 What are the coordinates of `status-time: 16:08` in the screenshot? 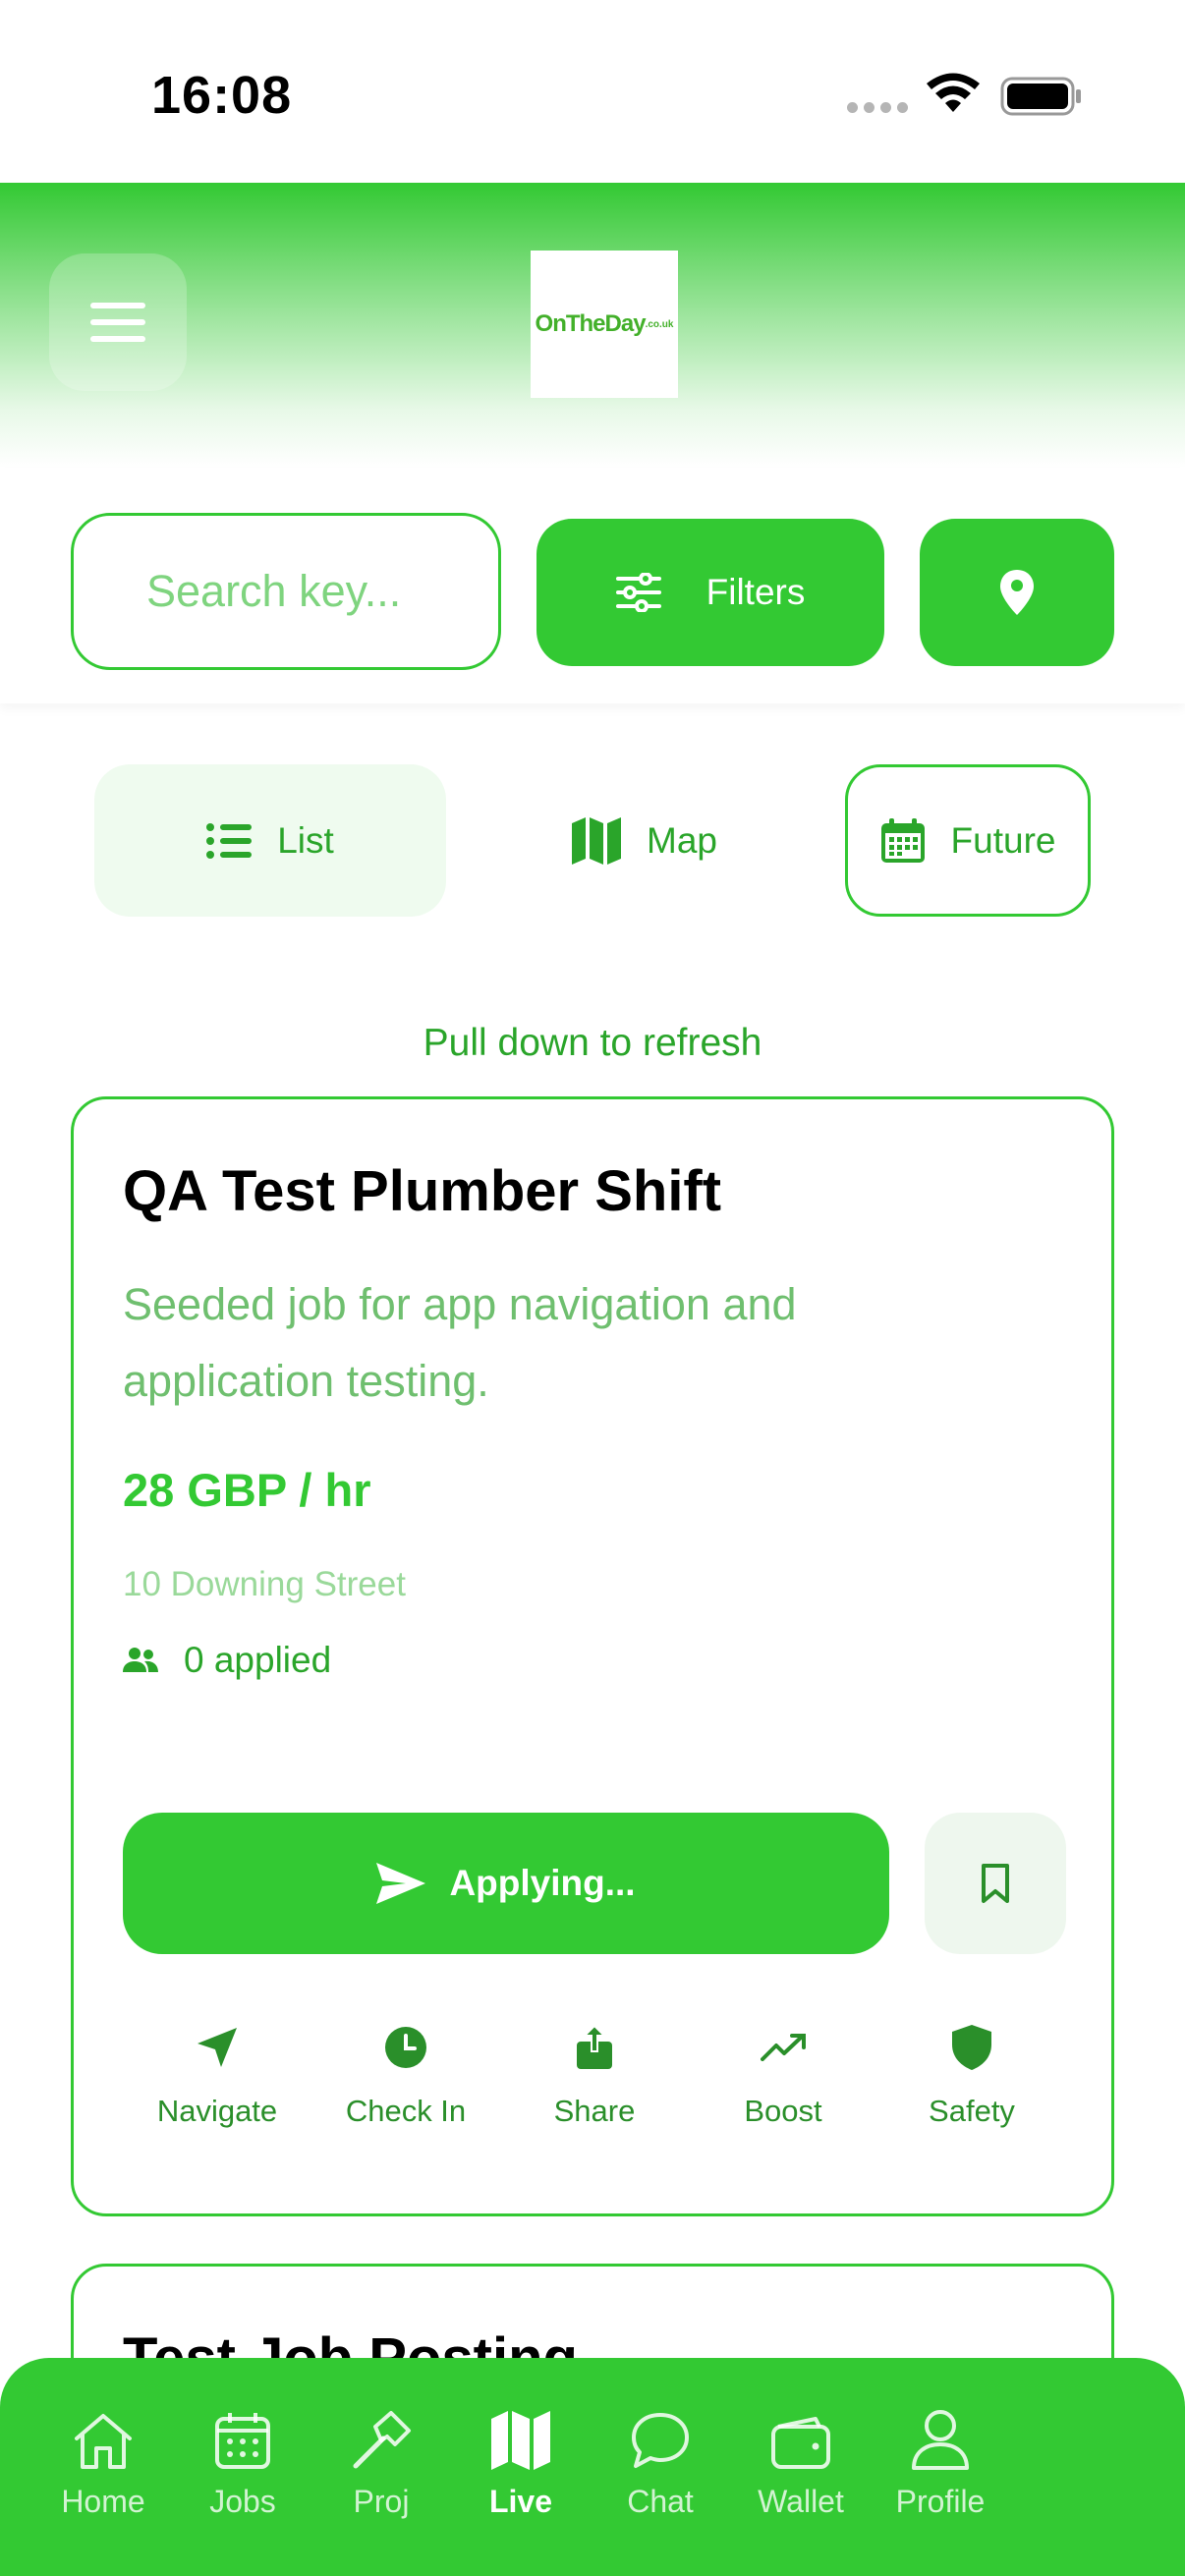 It's located at (222, 95).